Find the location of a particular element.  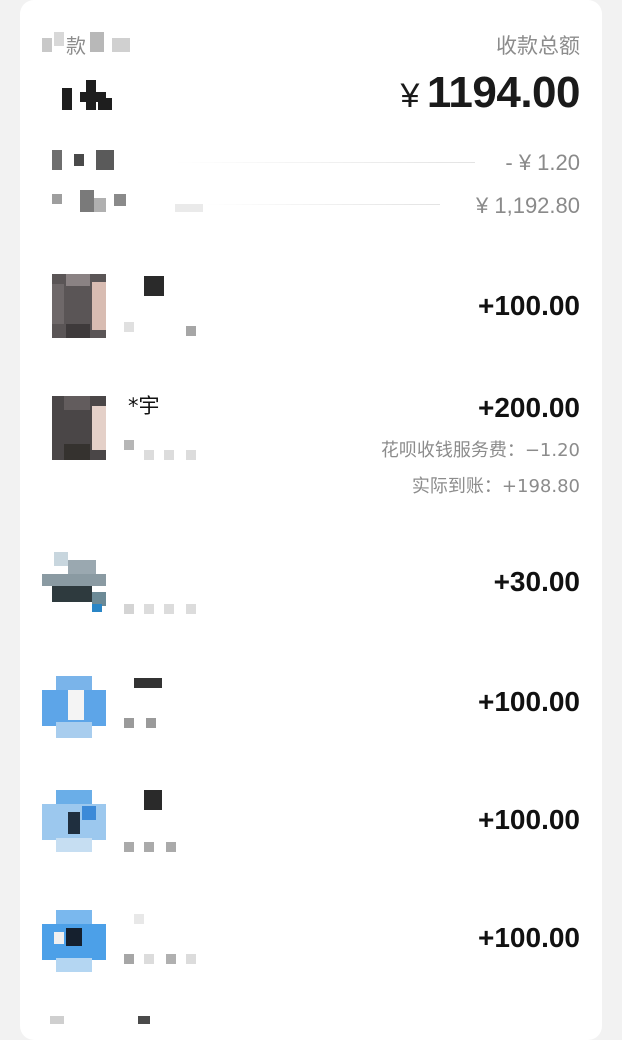

transaction-amount: +30.00 is located at coordinates (536, 581).